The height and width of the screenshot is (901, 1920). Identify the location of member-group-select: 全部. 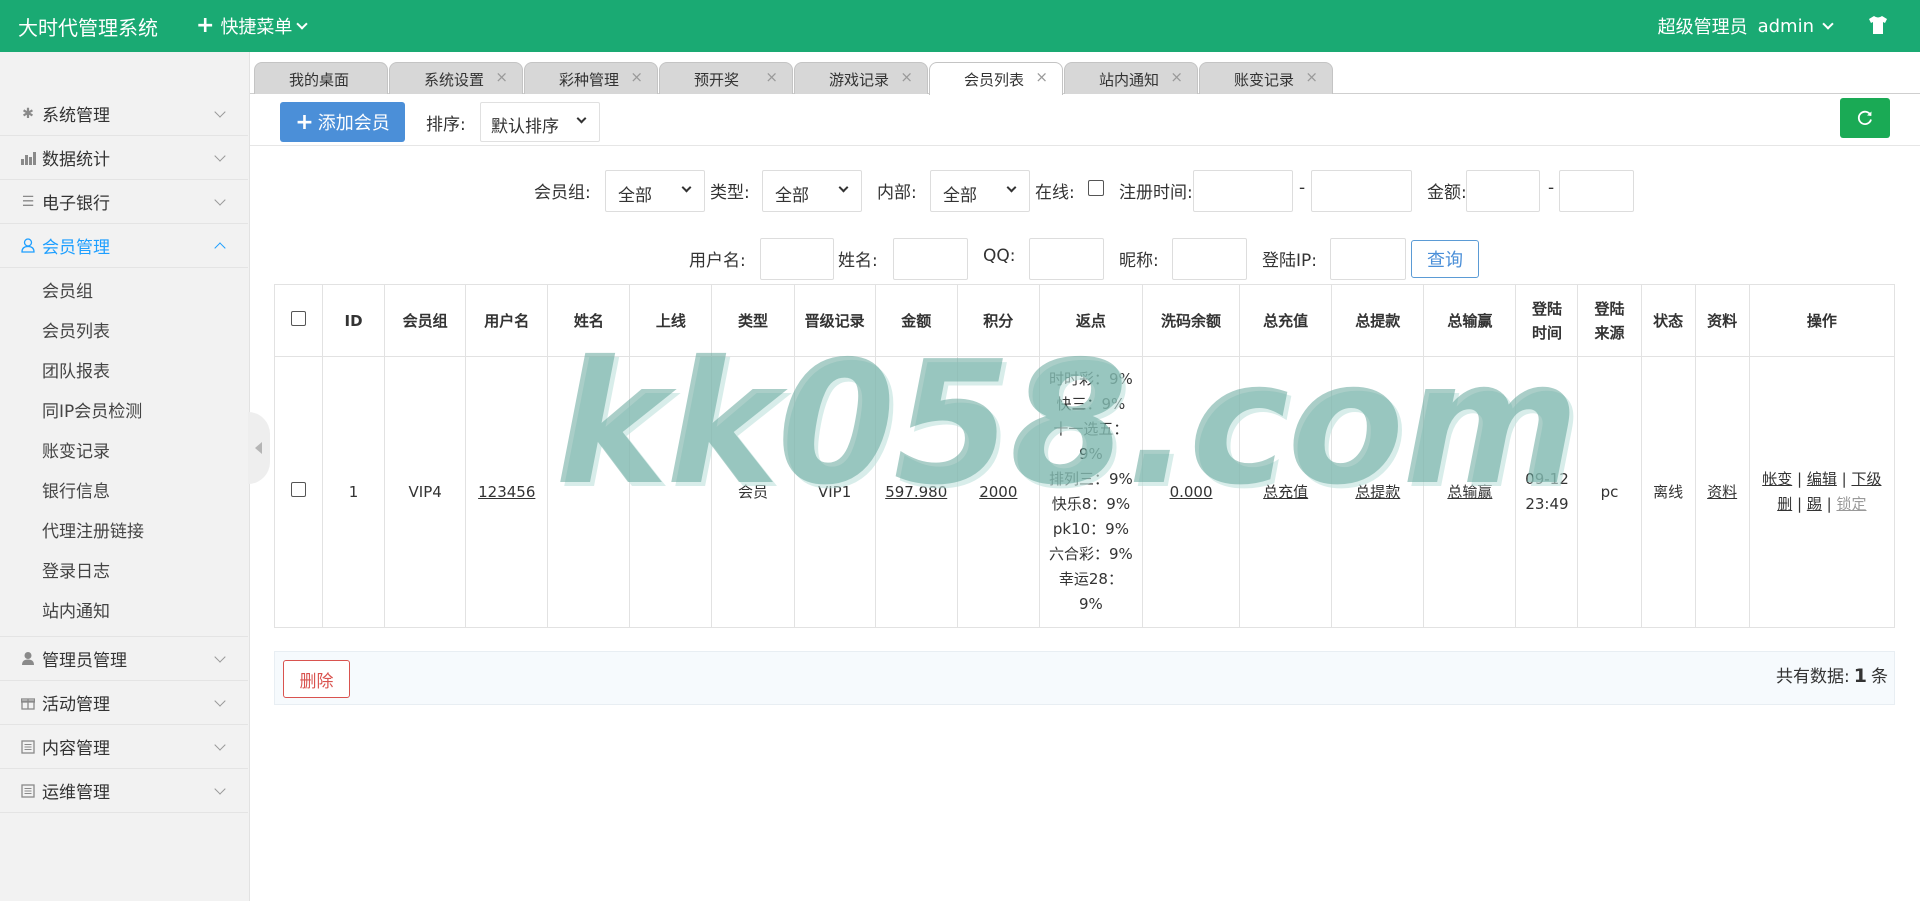
(655, 191).